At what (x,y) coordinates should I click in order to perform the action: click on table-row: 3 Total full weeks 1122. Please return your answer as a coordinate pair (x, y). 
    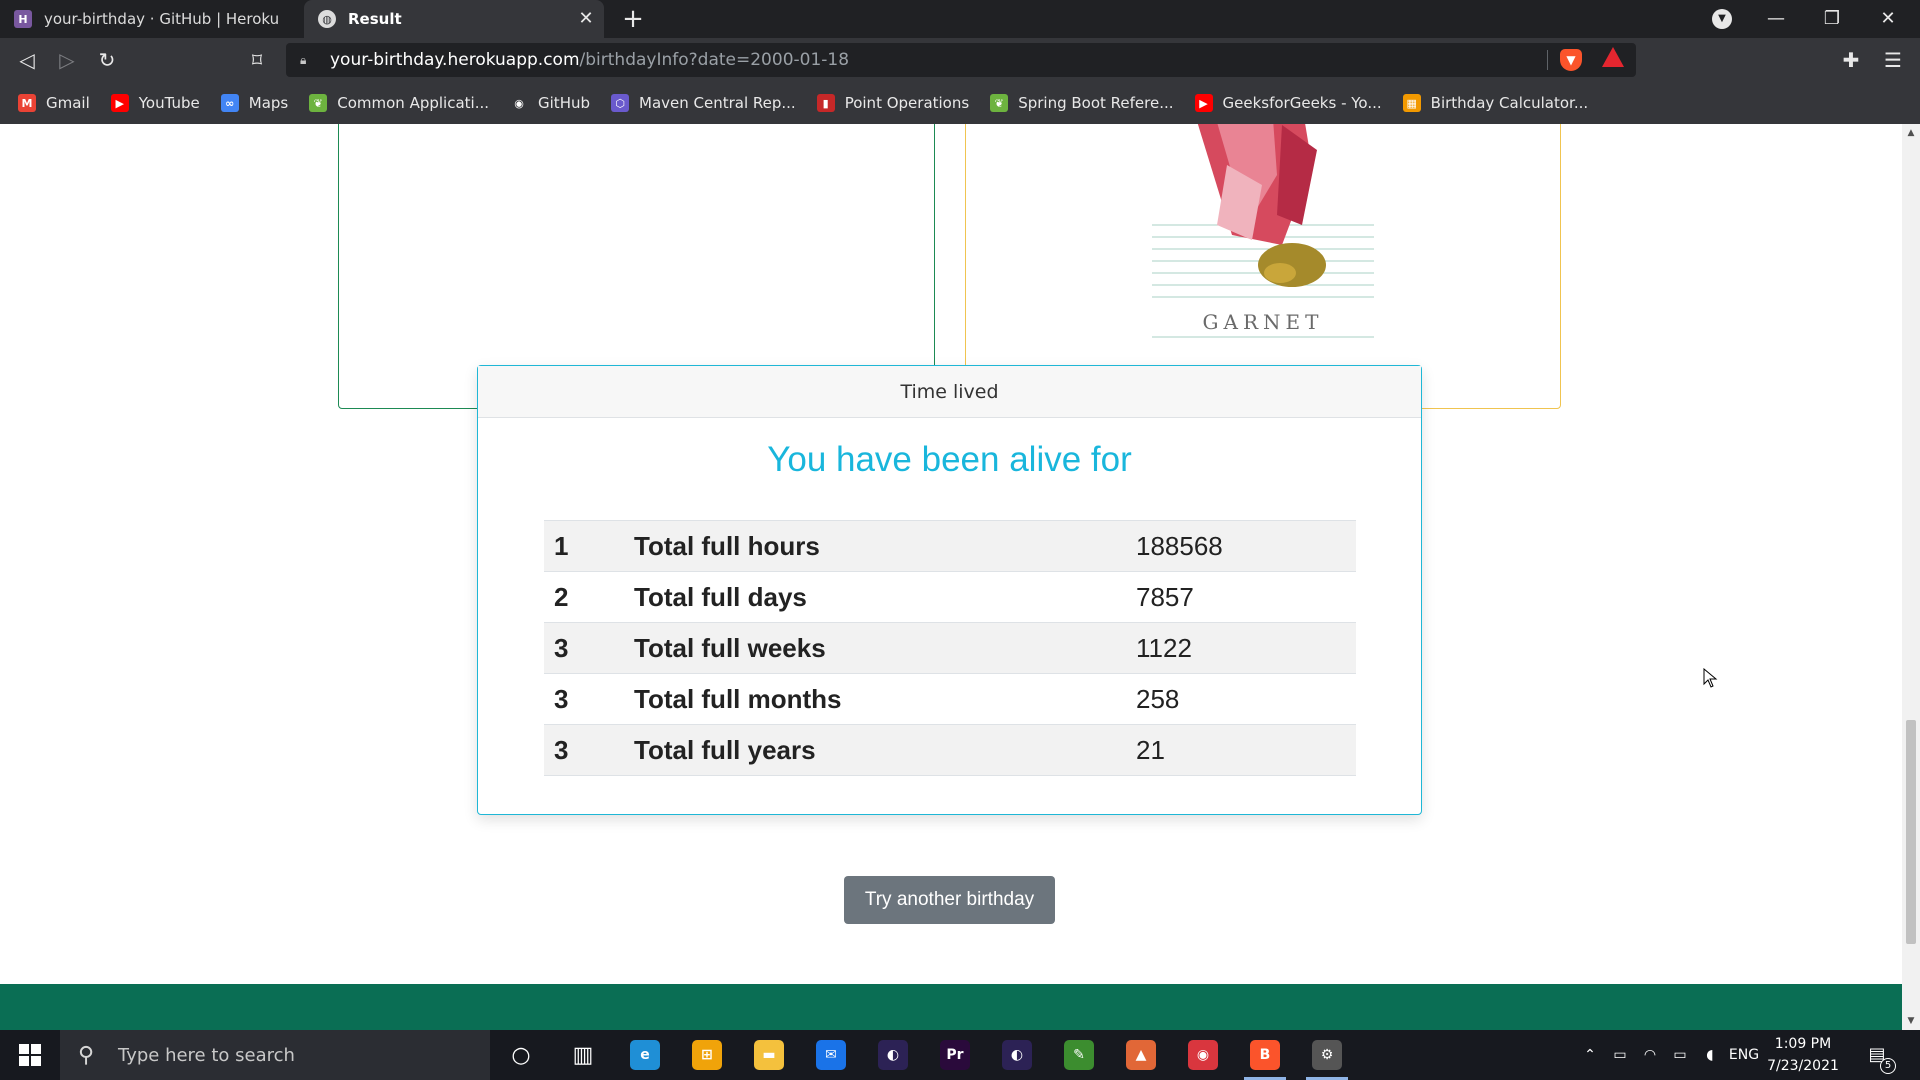
    Looking at the image, I should click on (950, 648).